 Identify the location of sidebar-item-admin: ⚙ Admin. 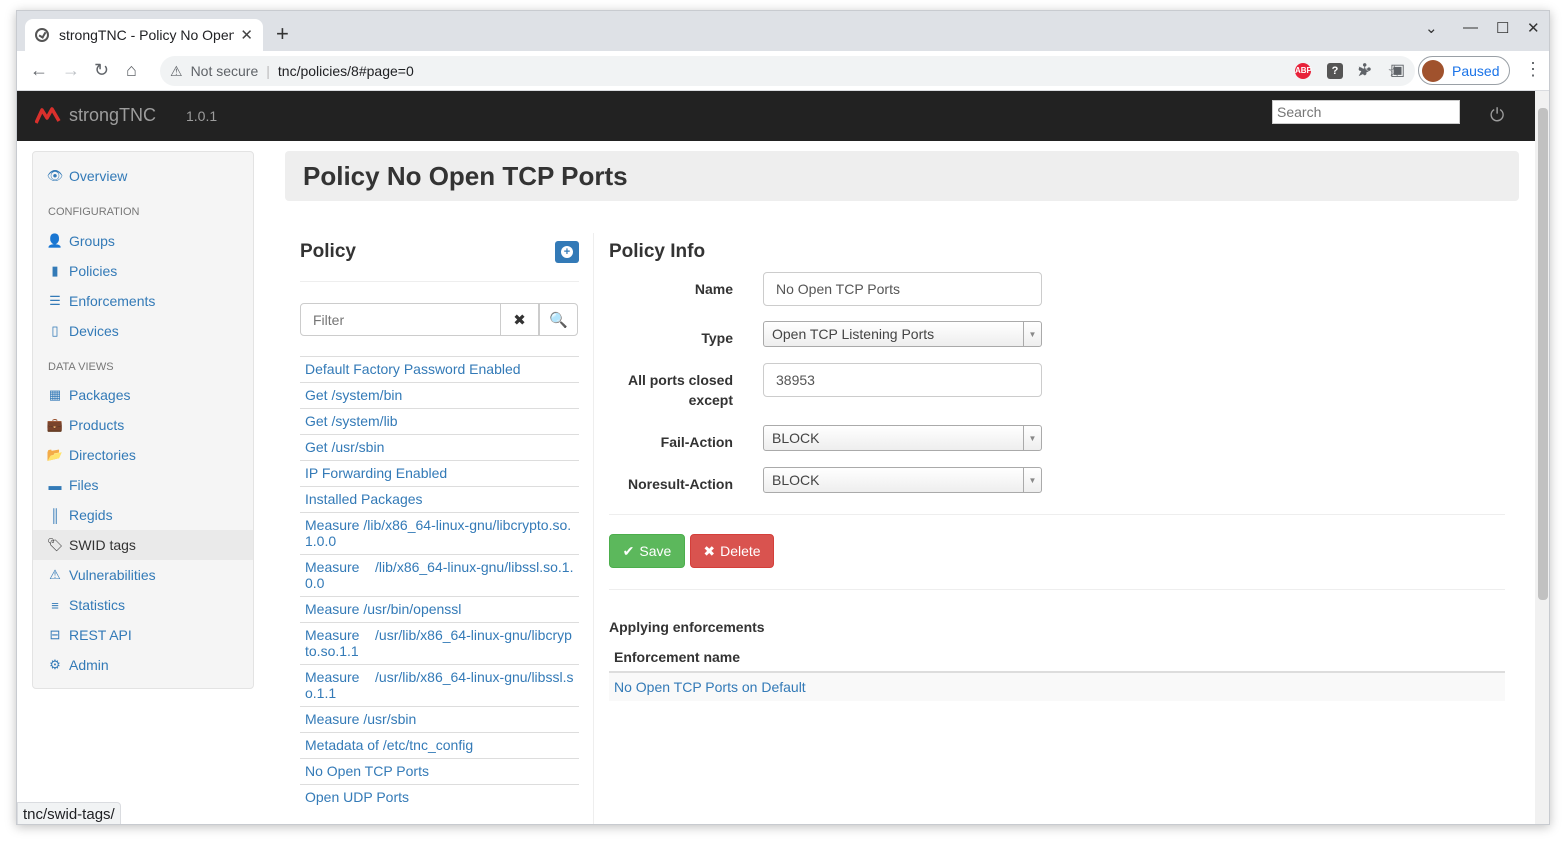
(78, 665).